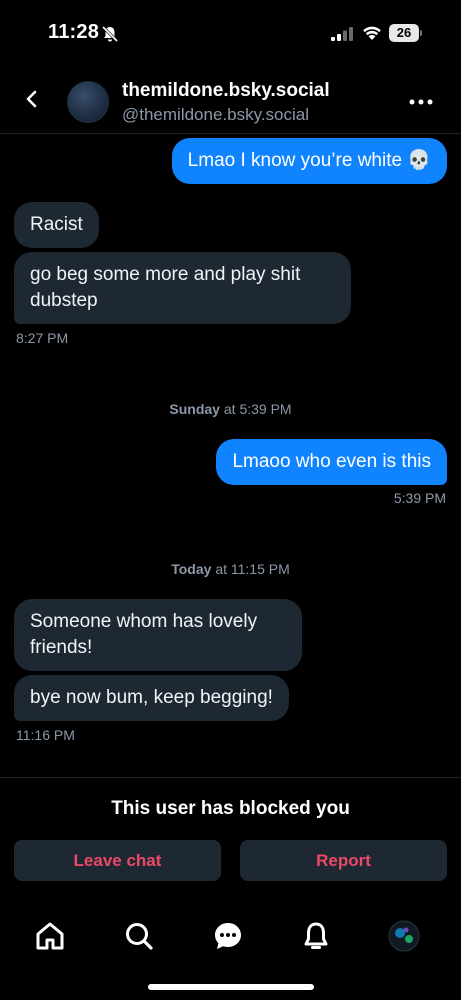 The height and width of the screenshot is (1000, 461). I want to click on chat-display-name: themildone.bsky.social, so click(226, 91).